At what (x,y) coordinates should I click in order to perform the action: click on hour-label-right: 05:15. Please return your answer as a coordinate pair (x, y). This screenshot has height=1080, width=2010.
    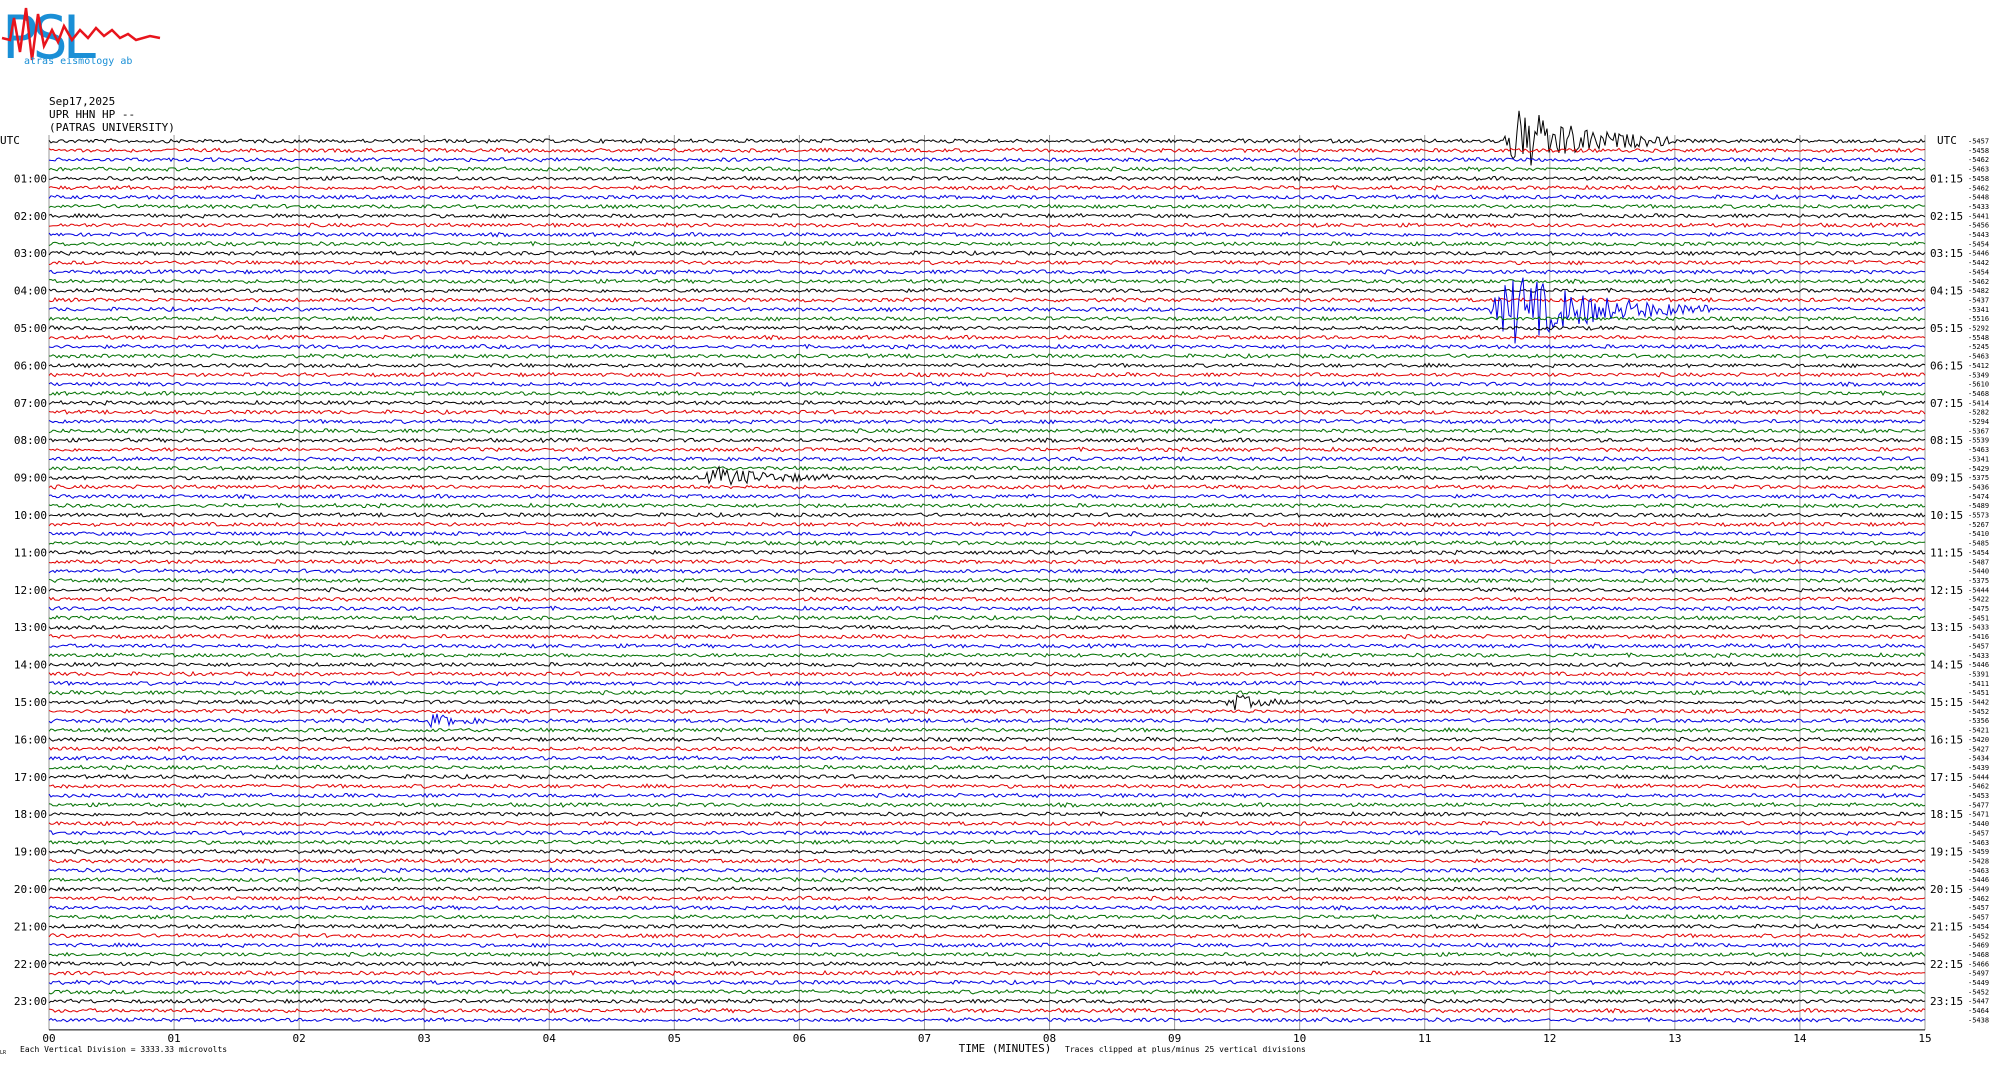
    Looking at the image, I should click on (1946, 328).